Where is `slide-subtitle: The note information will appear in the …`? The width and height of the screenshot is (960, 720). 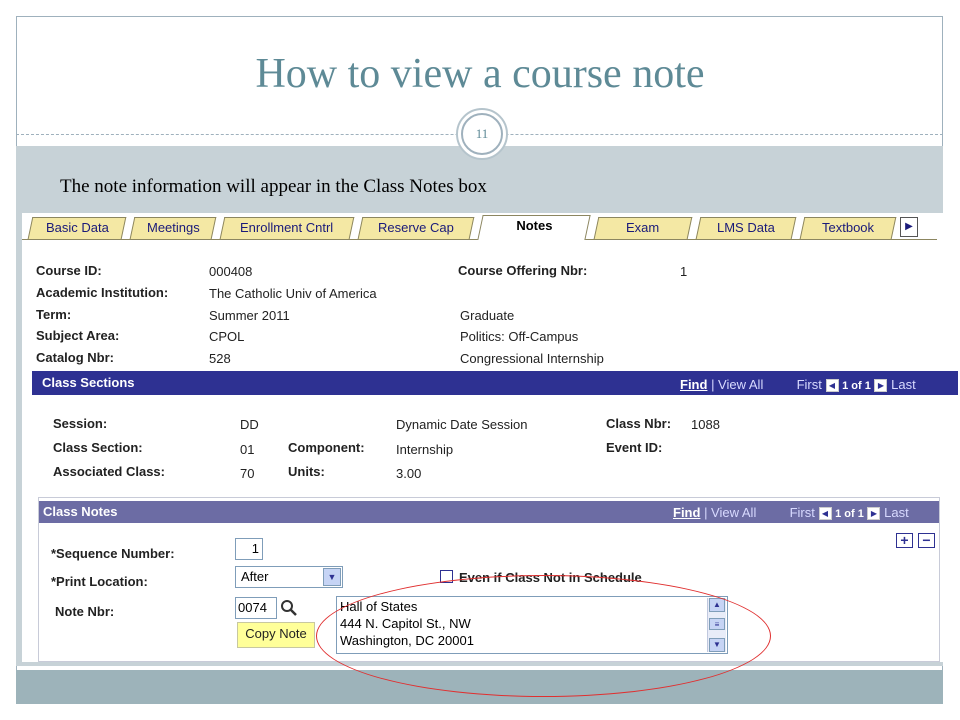
slide-subtitle: The note information will appear in the … is located at coordinates (273, 186).